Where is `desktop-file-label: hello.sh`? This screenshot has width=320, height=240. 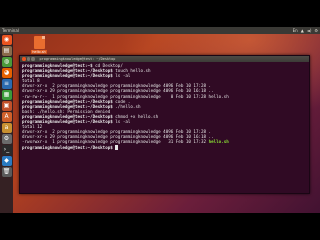
desktop-file-label: hello.sh is located at coordinates (39, 52).